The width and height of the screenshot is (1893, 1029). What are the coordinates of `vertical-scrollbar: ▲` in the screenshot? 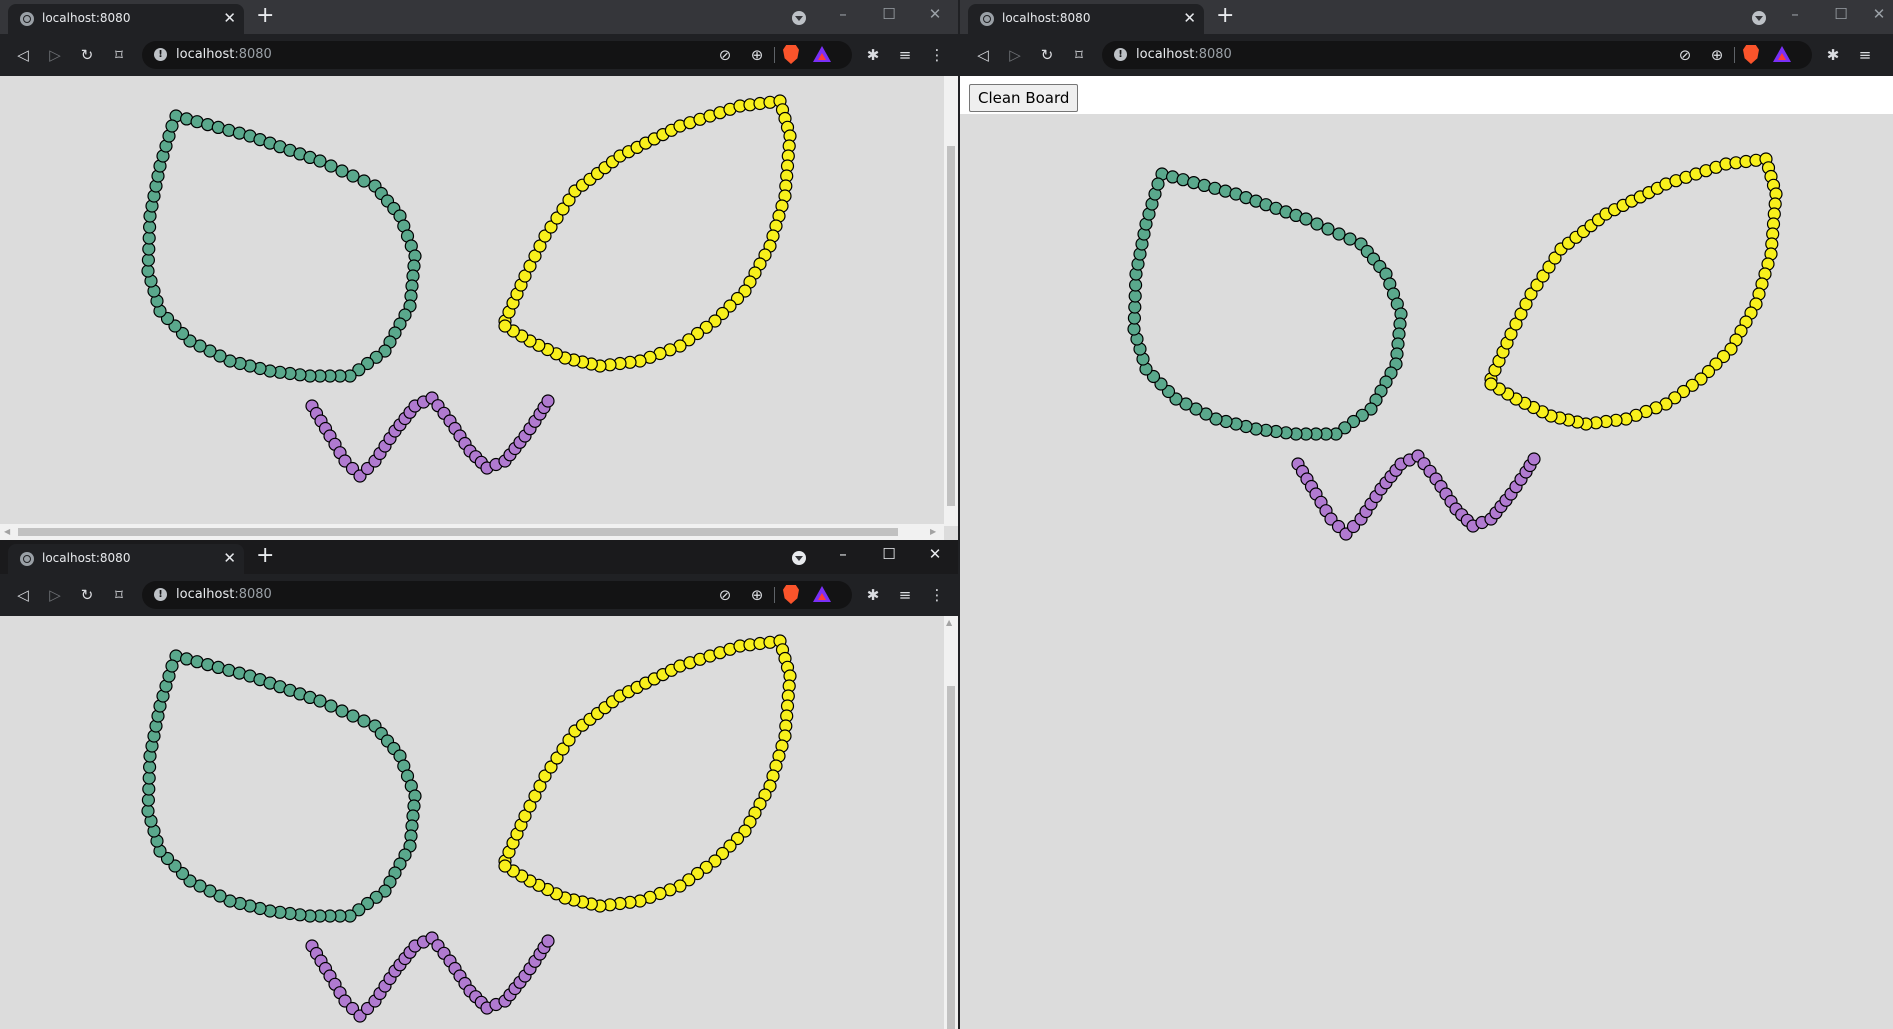 It's located at (951, 822).